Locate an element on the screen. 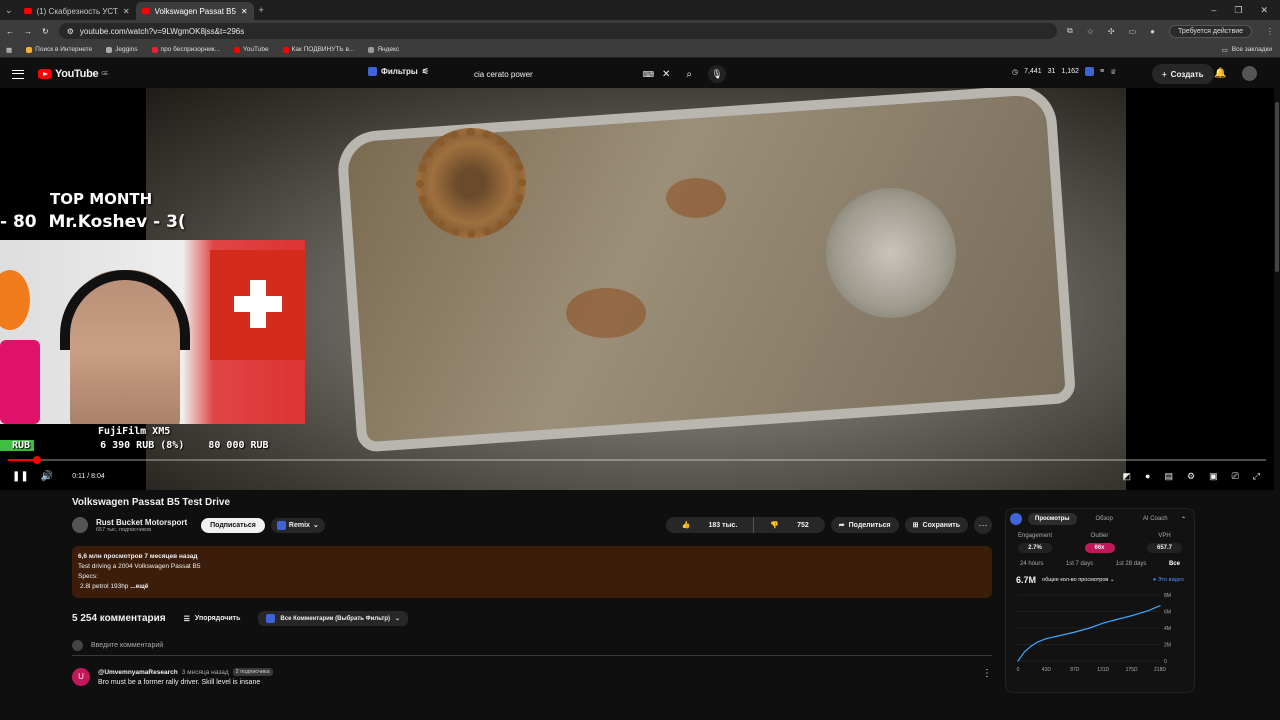  create-button: + Создать is located at coordinates (1183, 74).